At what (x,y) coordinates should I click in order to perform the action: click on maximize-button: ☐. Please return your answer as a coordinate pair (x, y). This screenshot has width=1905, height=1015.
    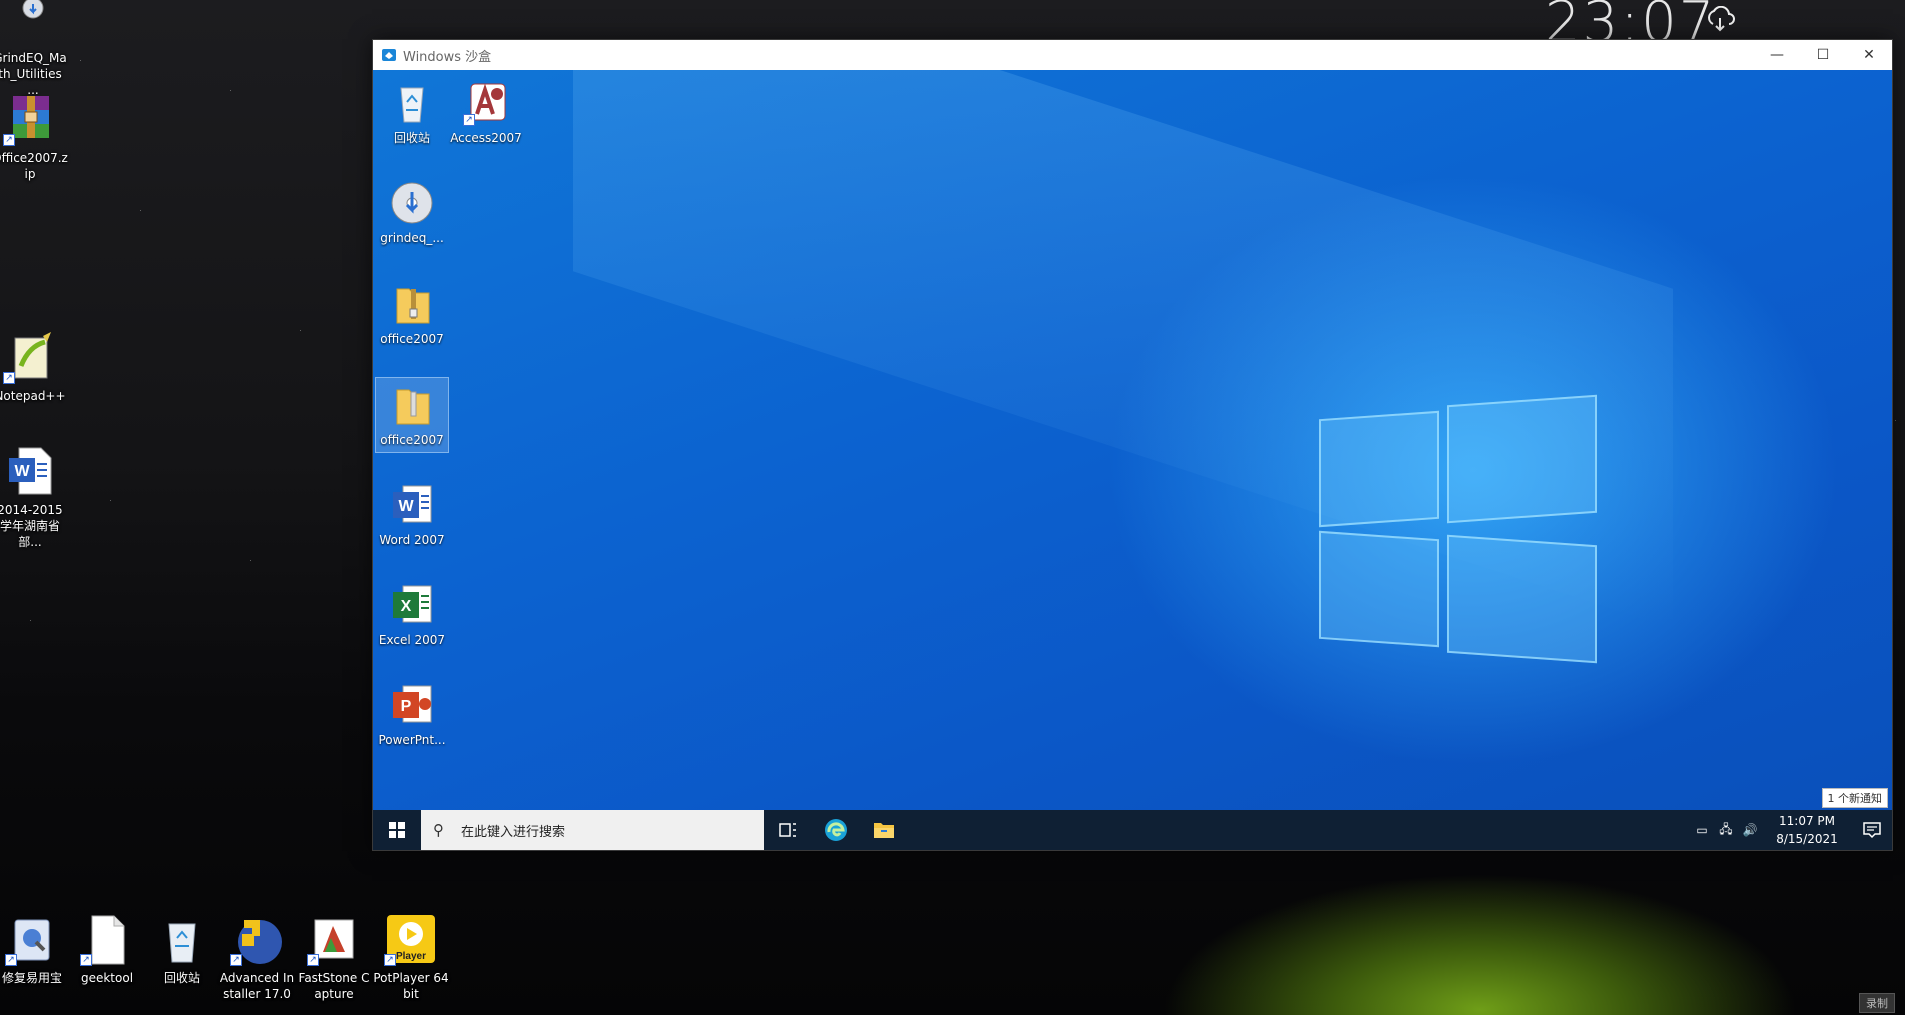
    Looking at the image, I should click on (1823, 55).